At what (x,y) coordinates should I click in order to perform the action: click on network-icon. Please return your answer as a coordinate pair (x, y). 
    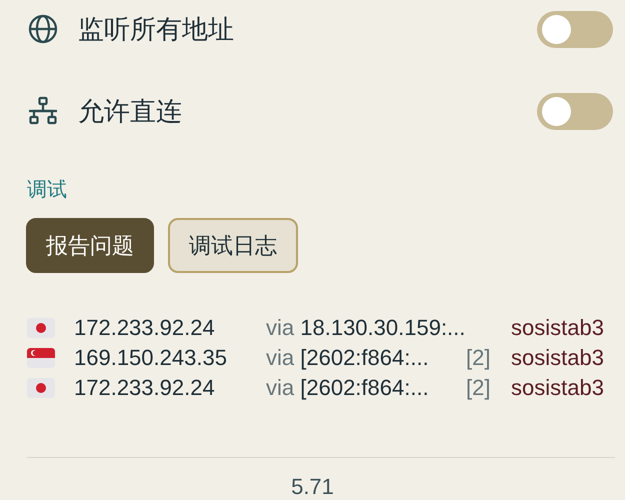
    Looking at the image, I should click on (43, 111).